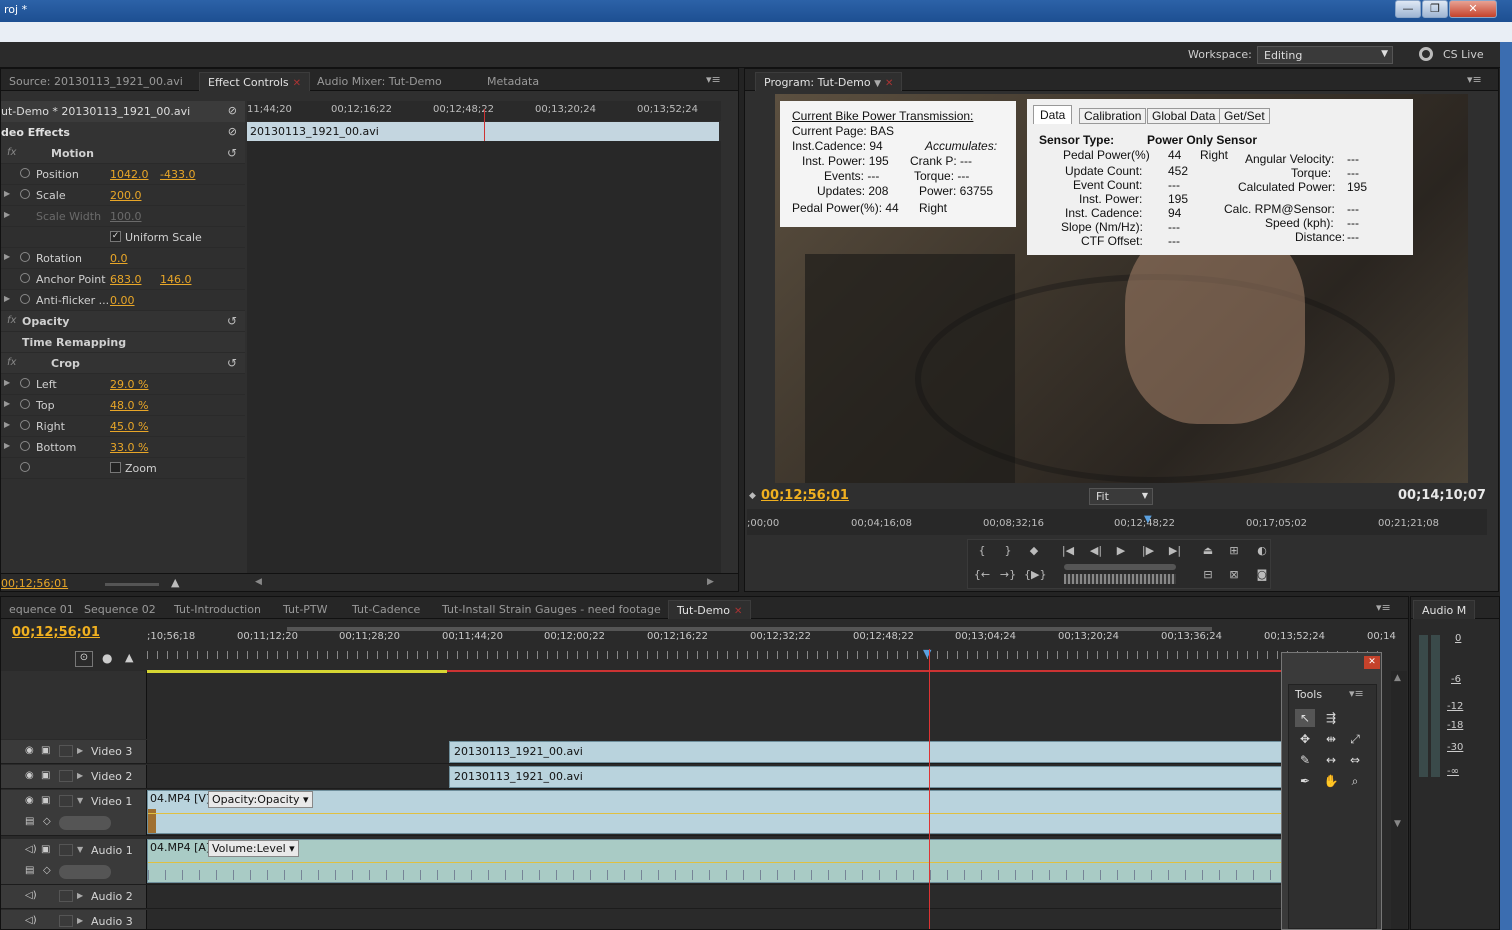  I want to click on track-select-tool-icon: ⇶, so click(1331, 718).